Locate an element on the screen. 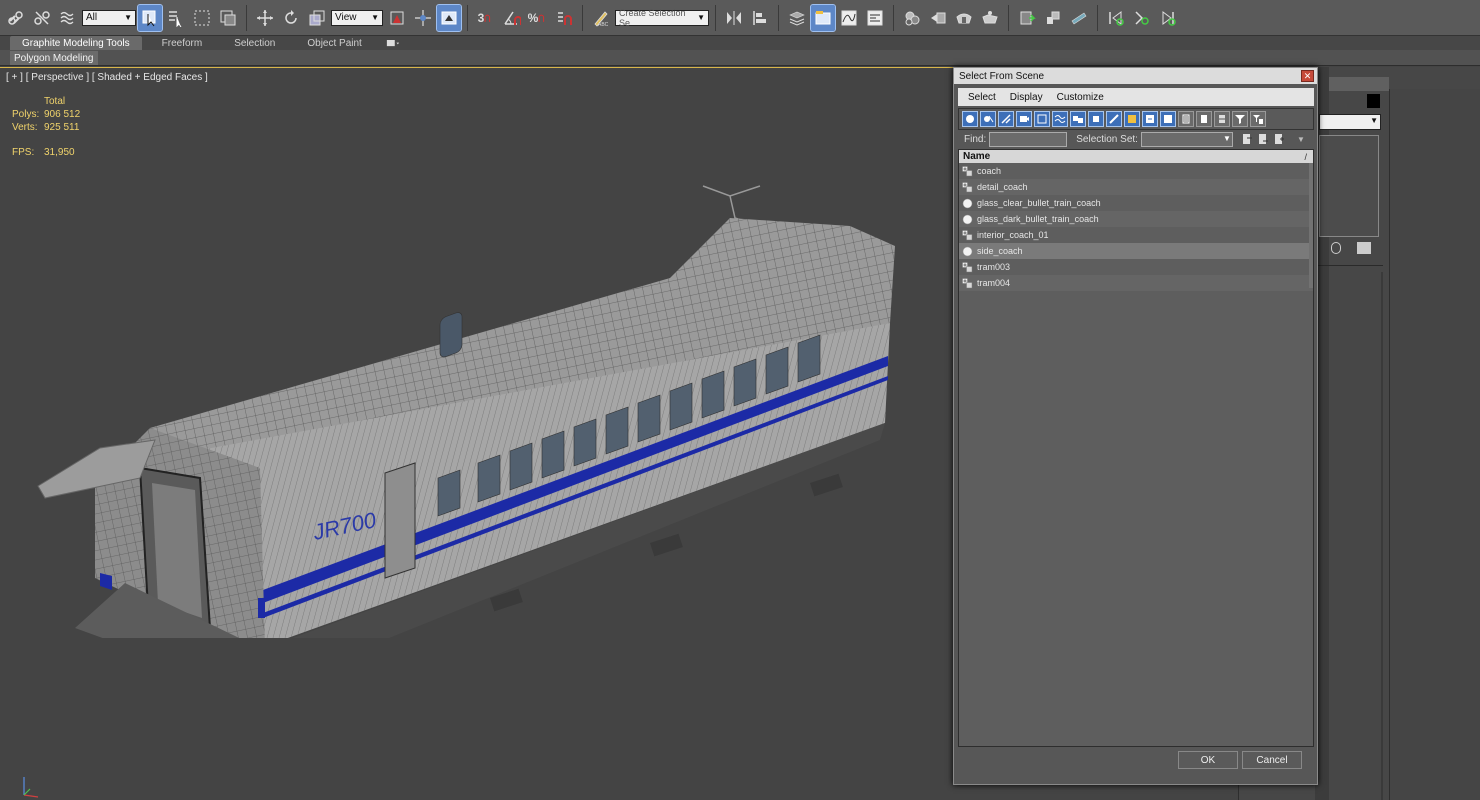 Image resolution: width=1480 pixels, height=800 pixels. dialog-title-bar: Select From Scene ✕ is located at coordinates (1135, 76).